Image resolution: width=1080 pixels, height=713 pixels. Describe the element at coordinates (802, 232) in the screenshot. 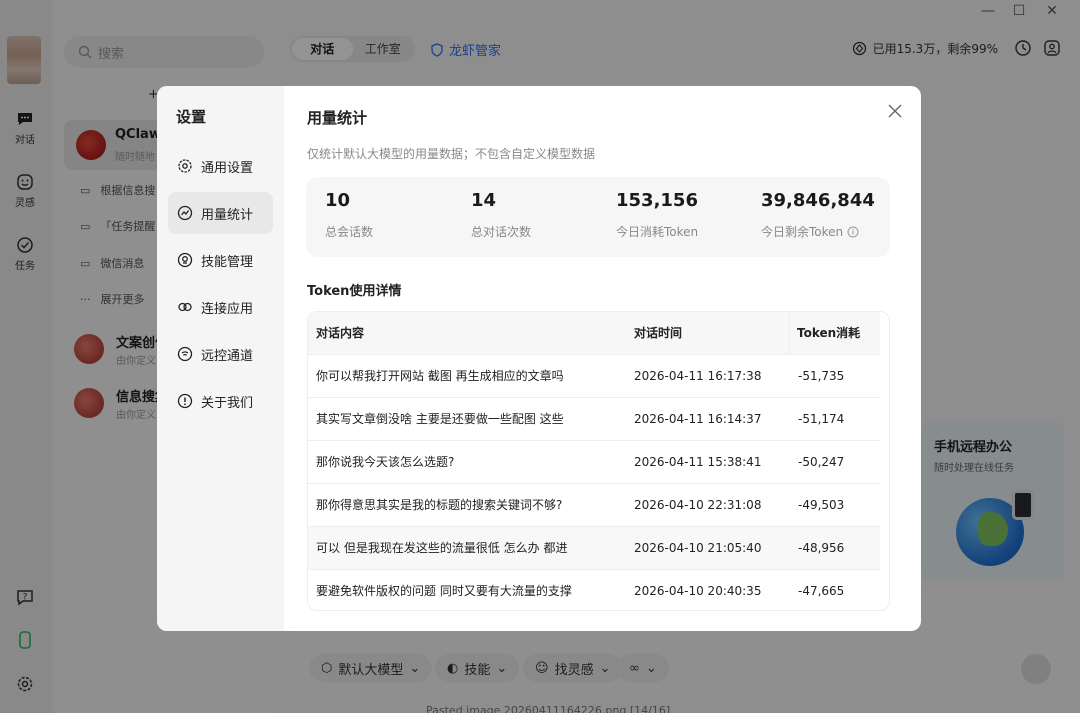

I see `stat-label: 今日剩余Token` at that location.